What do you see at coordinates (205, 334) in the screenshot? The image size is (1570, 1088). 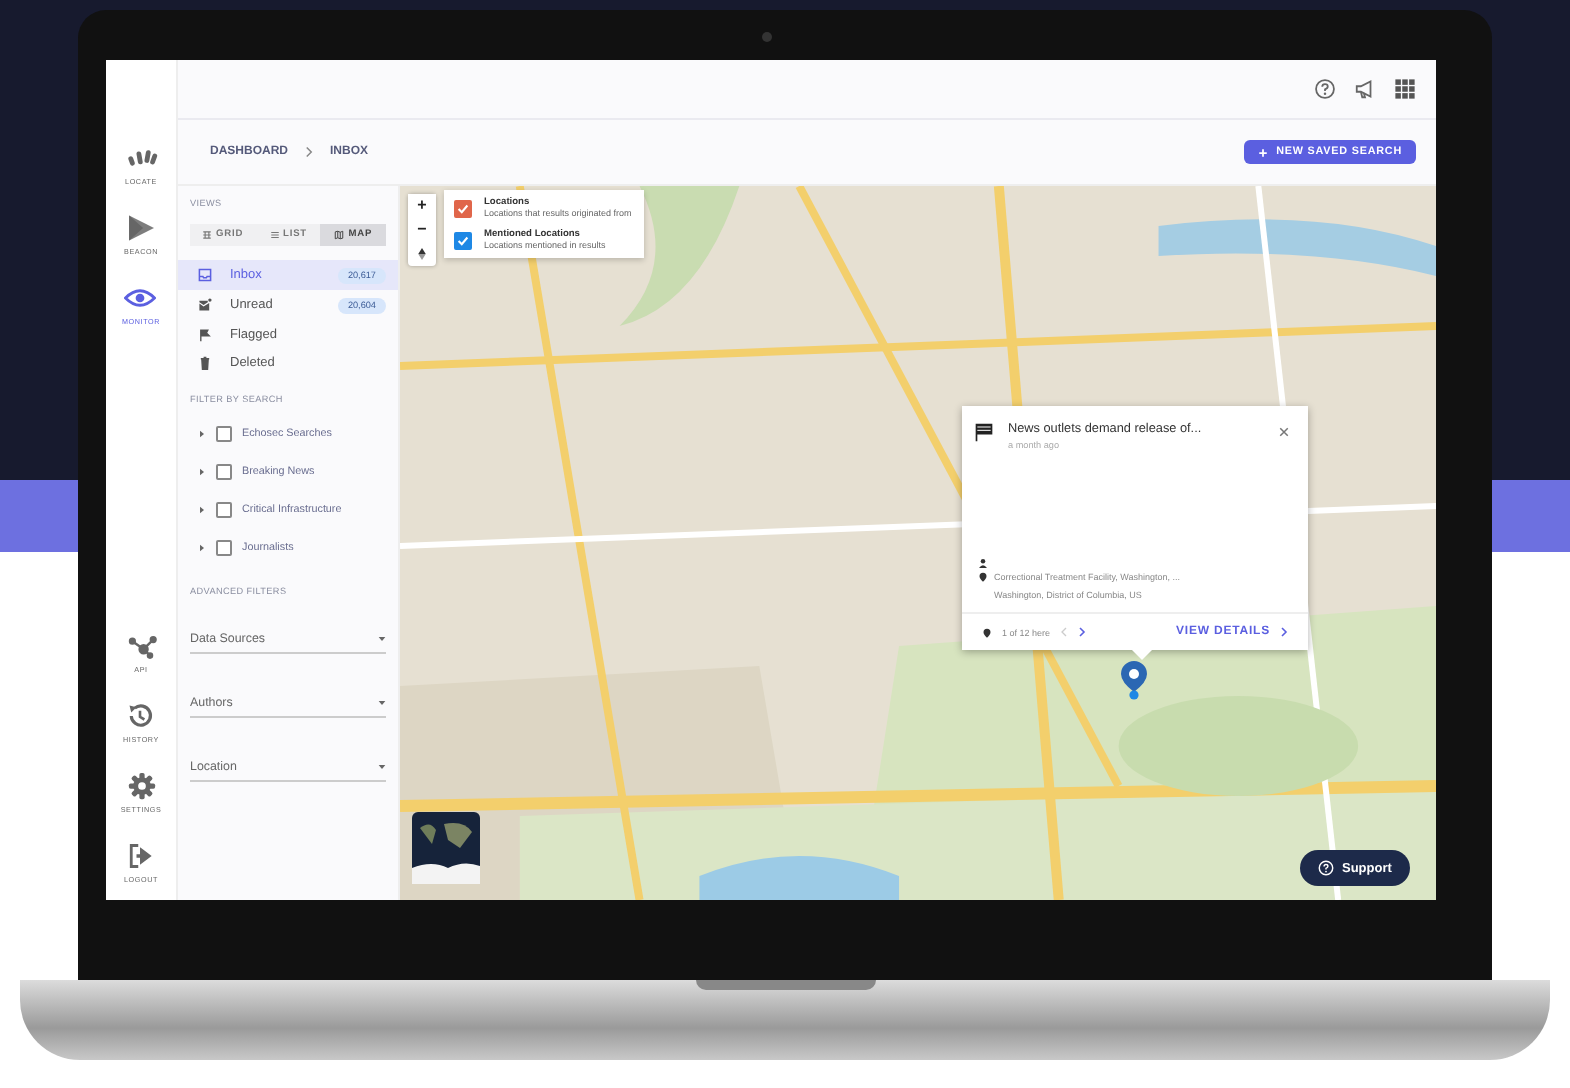 I see `flag-icon` at bounding box center [205, 334].